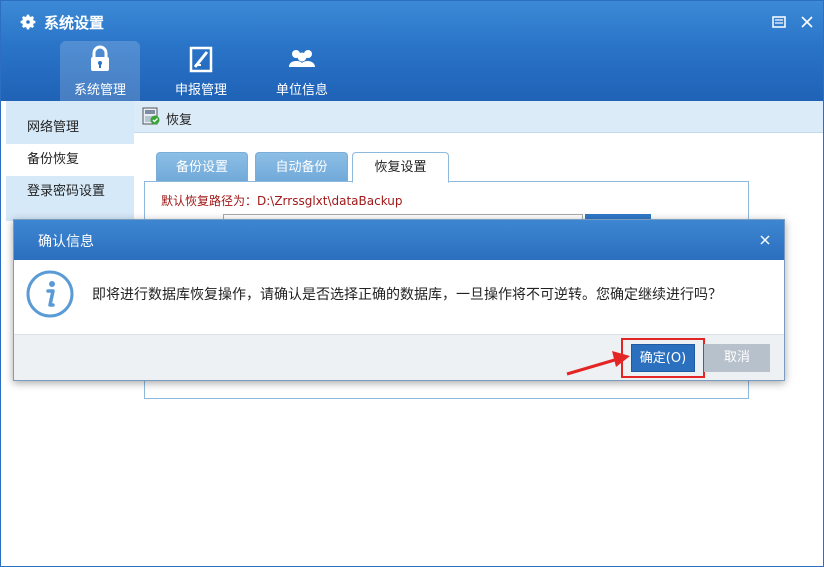  I want to click on dialog-title: 确认信息, so click(66, 242).